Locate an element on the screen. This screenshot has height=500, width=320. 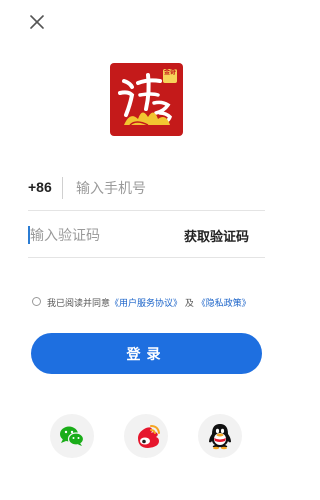
close-button is located at coordinates (37, 22).